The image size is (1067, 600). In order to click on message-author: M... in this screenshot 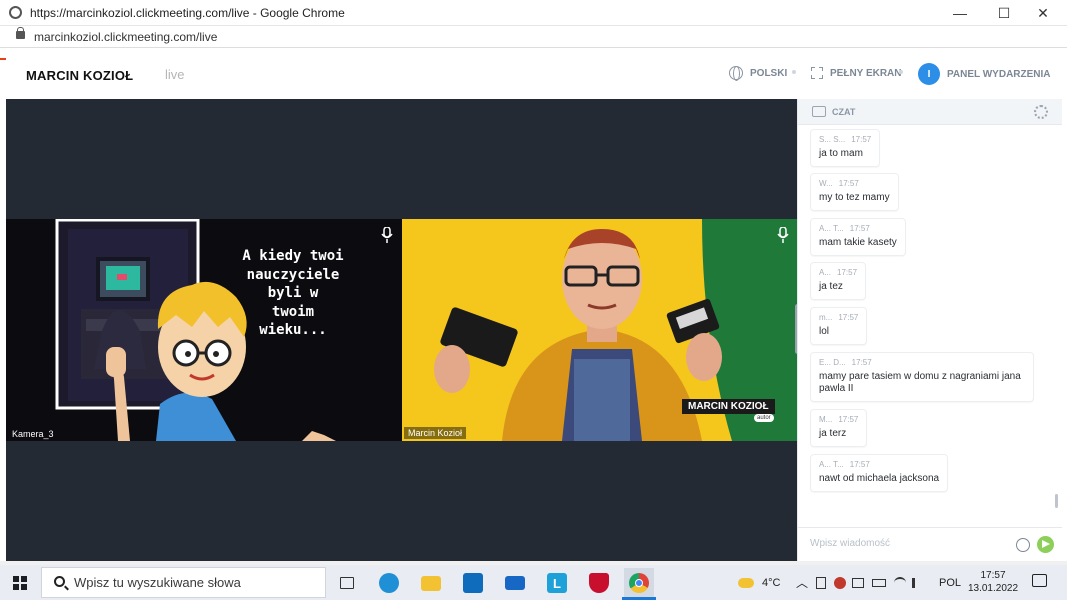, I will do `click(826, 419)`.